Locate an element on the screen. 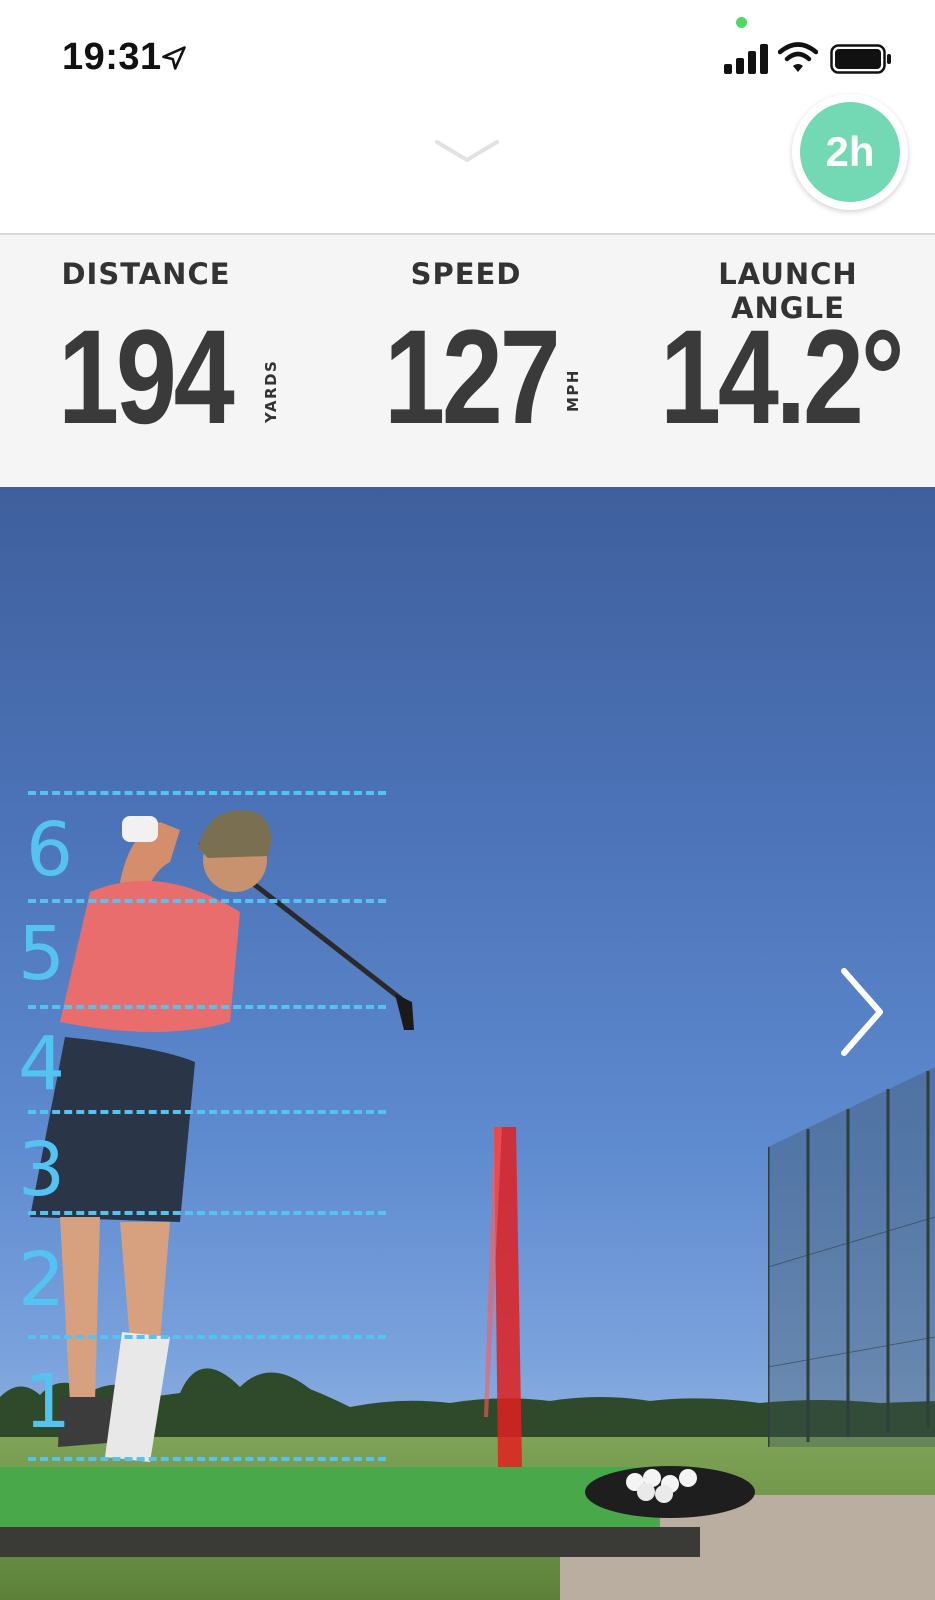 This screenshot has height=1600, width=935. camera-indicator-dot is located at coordinates (741, 22).